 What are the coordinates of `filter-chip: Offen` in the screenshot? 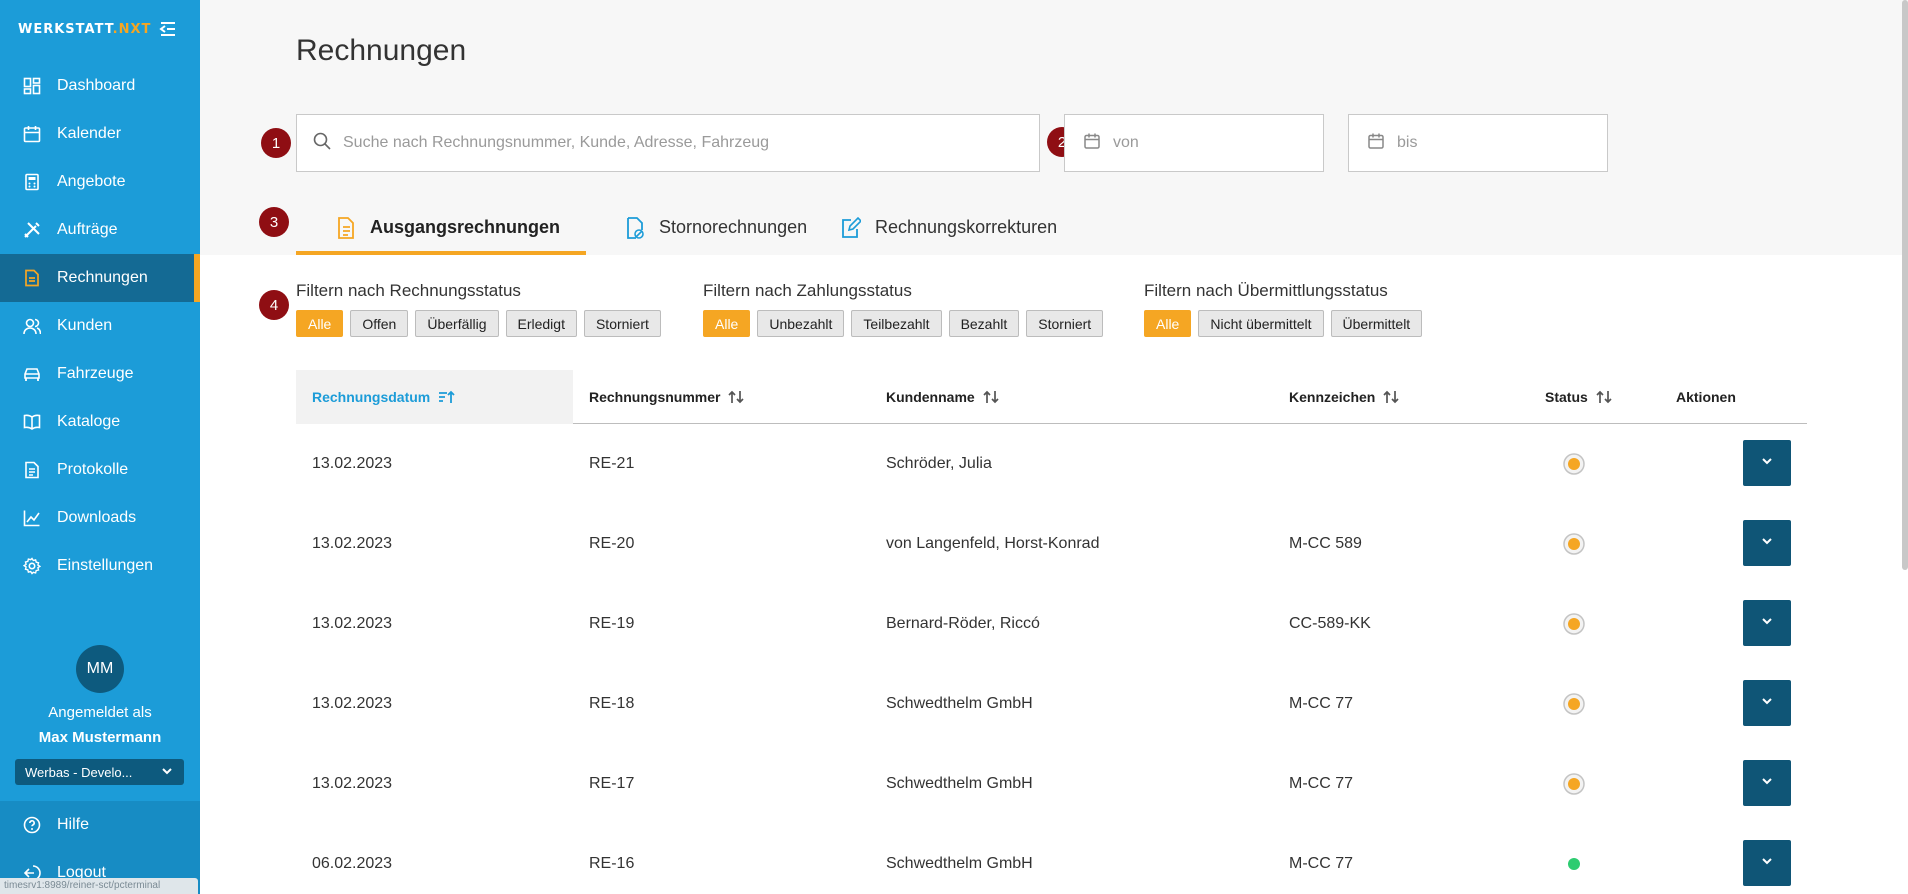 It's located at (379, 323).